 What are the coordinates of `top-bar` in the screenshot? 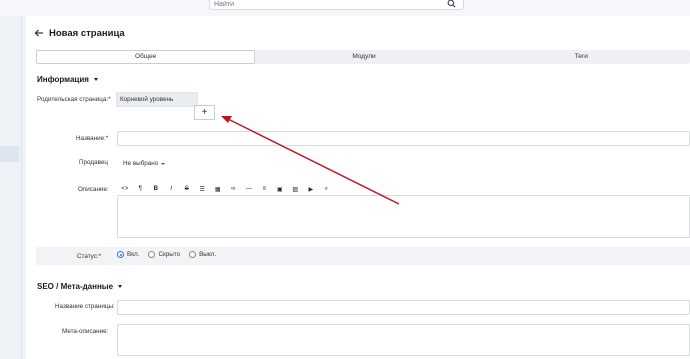 It's located at (345, 8).